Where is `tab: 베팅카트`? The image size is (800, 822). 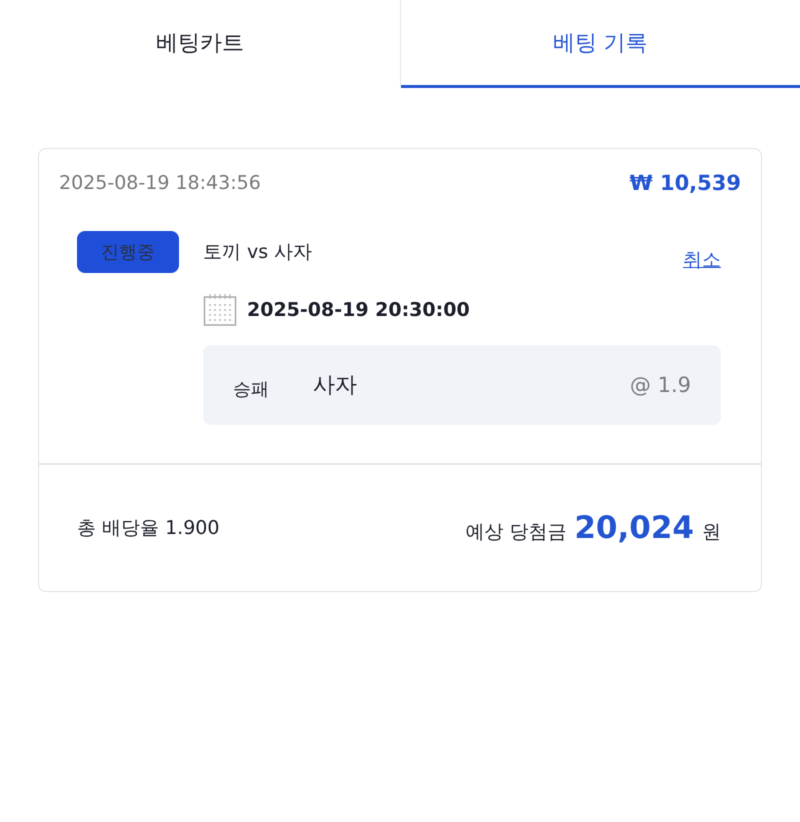
tab: 베팅카트 is located at coordinates (200, 44).